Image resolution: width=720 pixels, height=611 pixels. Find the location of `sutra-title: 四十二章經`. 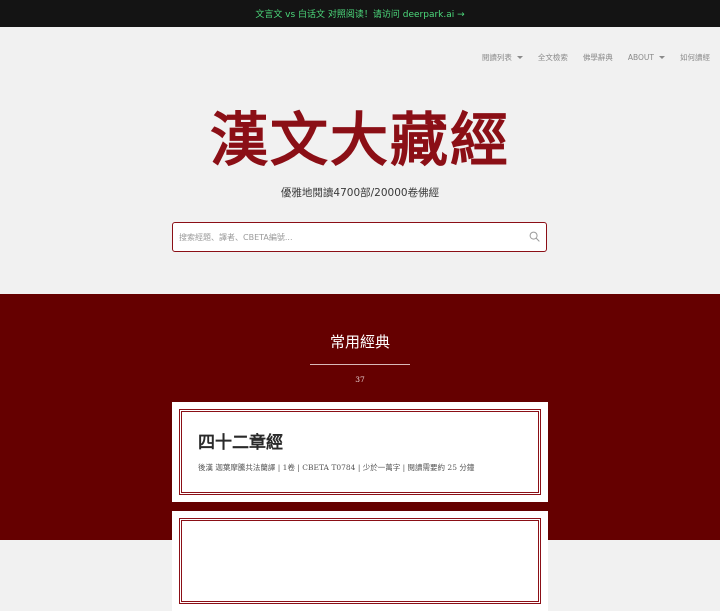

sutra-title: 四十二章經 is located at coordinates (240, 440).